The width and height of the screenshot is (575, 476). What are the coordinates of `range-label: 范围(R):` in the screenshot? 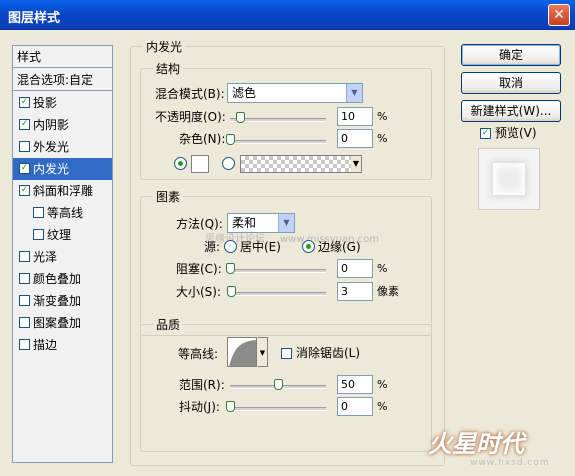 It's located at (202, 385).